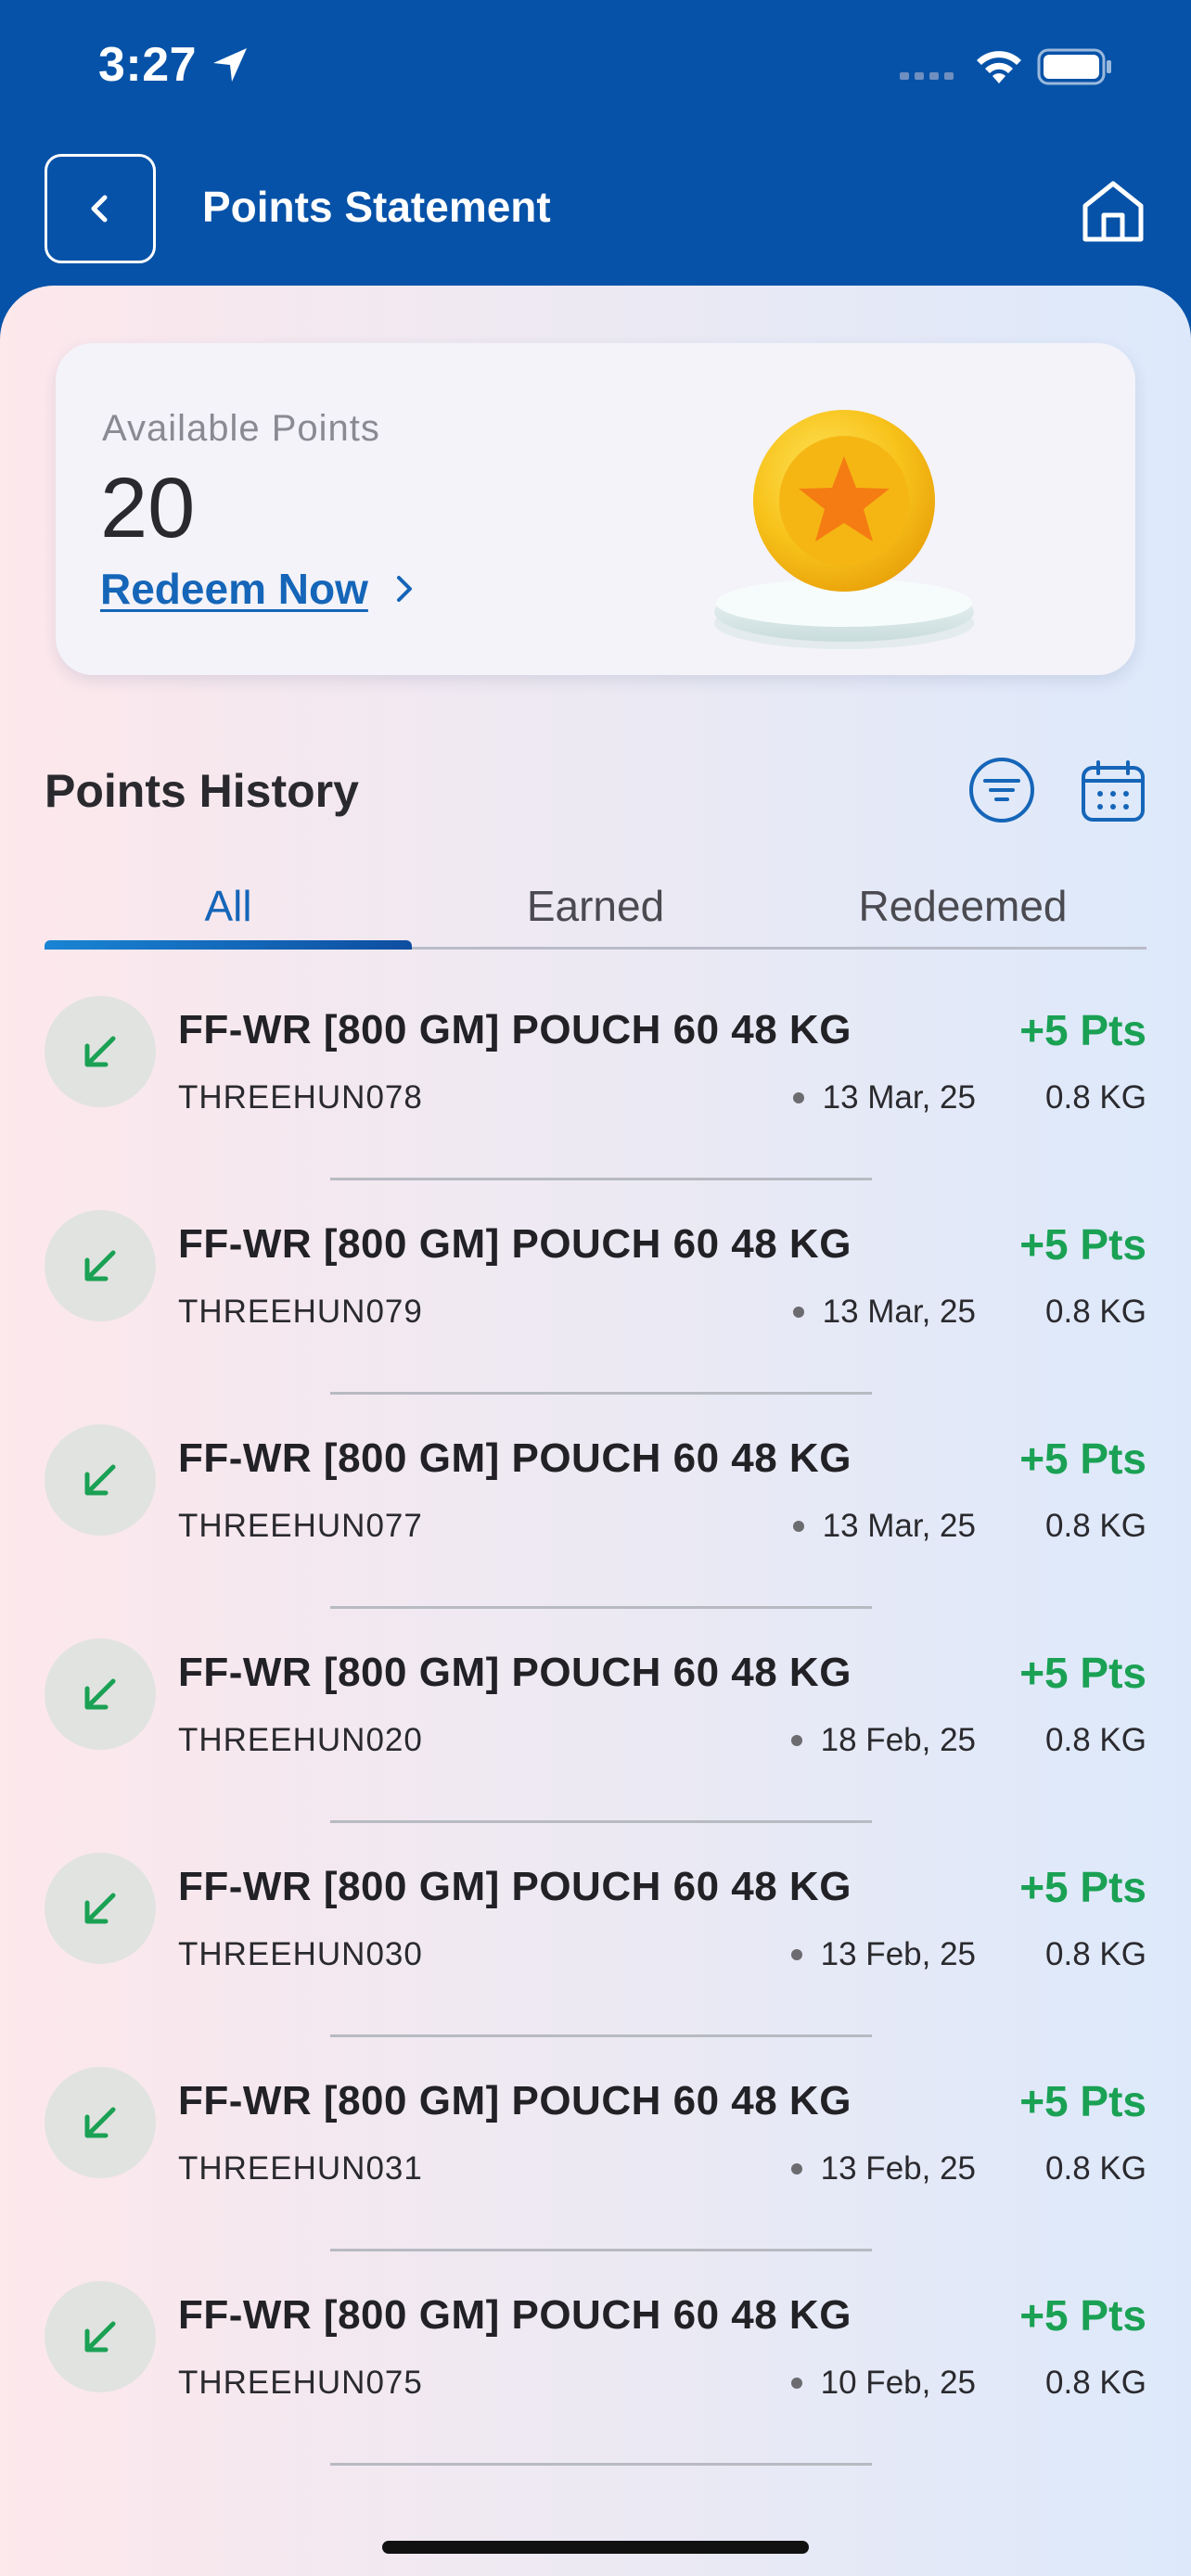 This screenshot has width=1191, height=2576. I want to click on status-time: 3:27, so click(148, 65).